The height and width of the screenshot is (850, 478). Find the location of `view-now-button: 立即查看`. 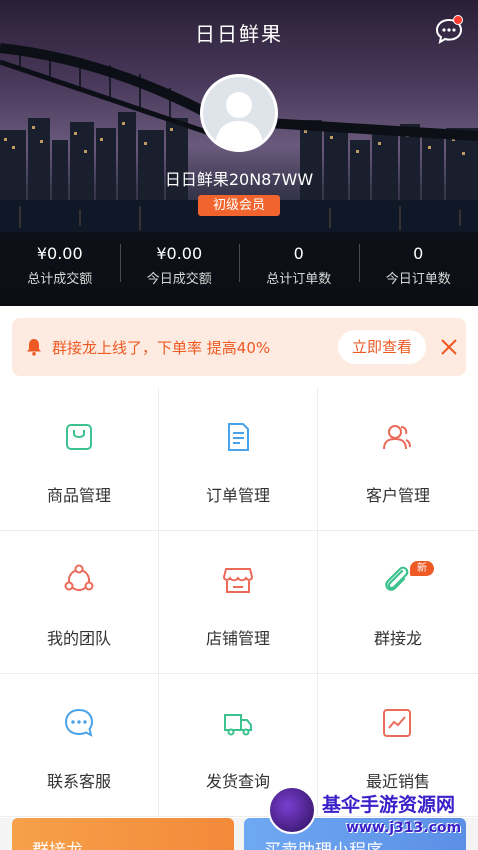

view-now-button: 立即查看 is located at coordinates (382, 347).